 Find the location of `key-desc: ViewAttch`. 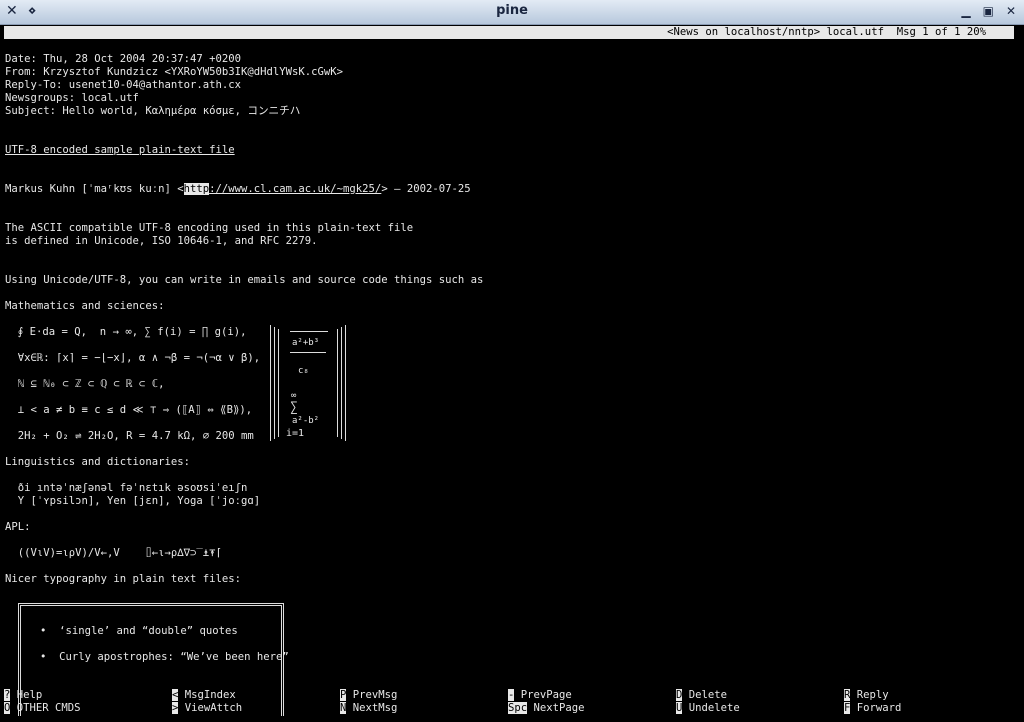

key-desc: ViewAttch is located at coordinates (213, 708).